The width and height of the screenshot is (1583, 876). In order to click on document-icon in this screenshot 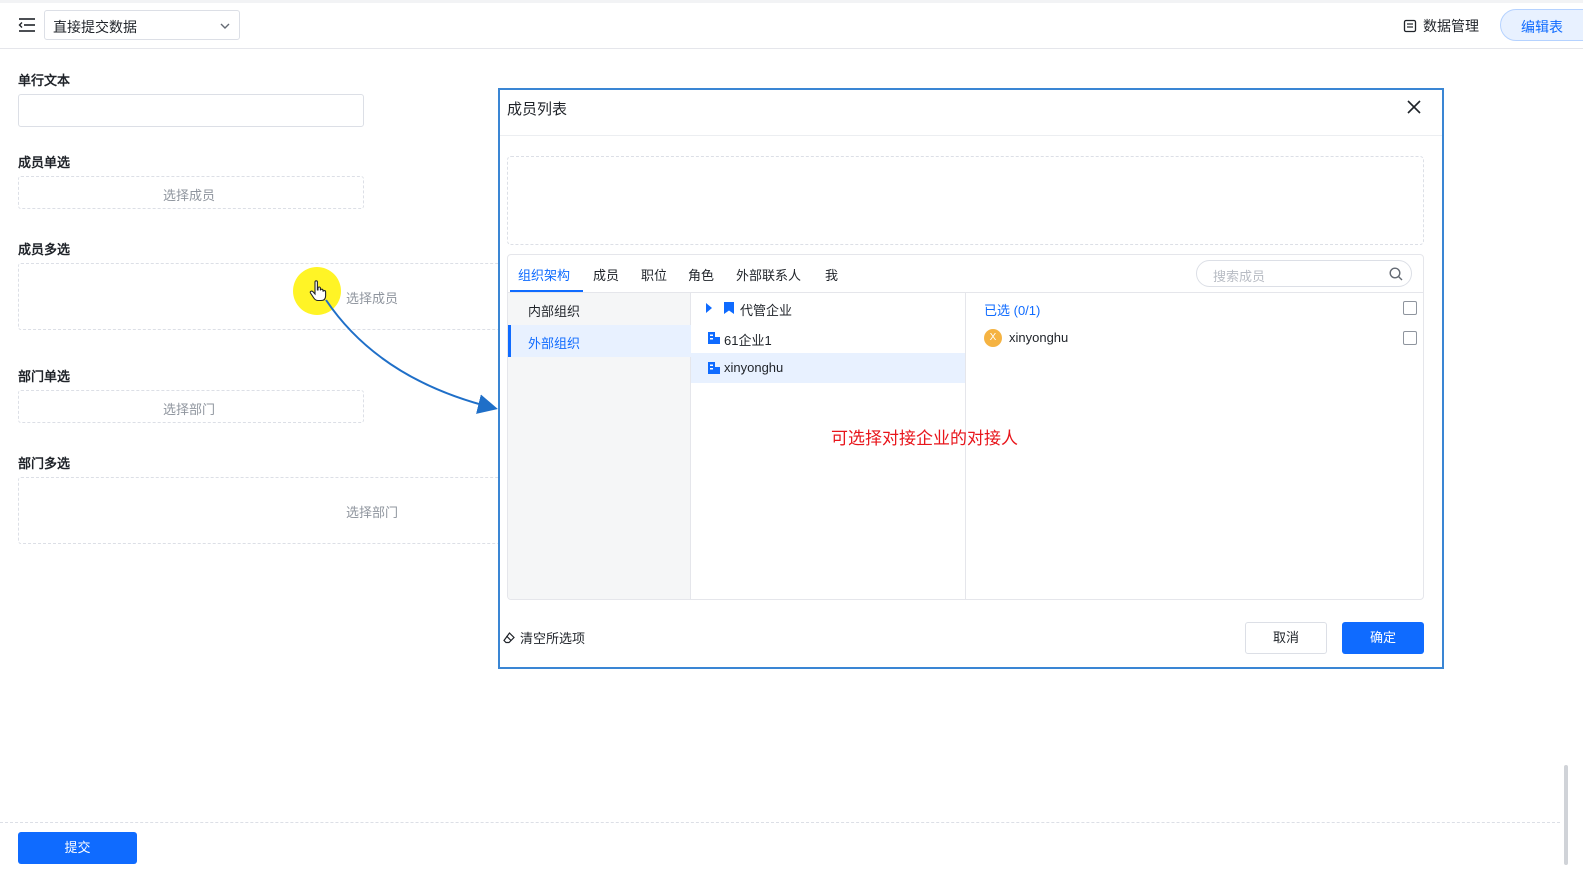, I will do `click(1410, 26)`.